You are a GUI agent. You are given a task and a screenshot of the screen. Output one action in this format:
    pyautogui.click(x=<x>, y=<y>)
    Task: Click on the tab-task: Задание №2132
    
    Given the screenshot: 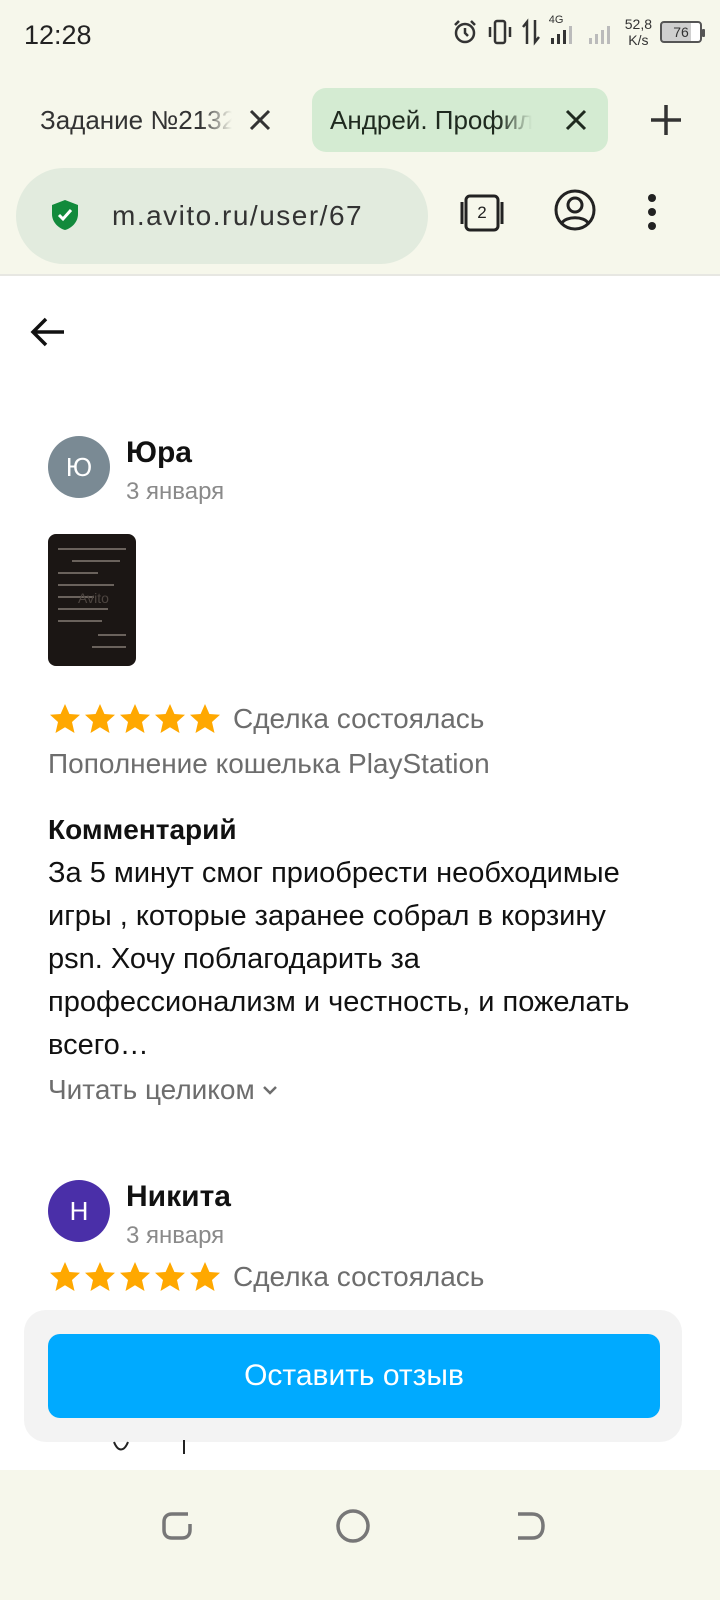 What is the action you would take?
    pyautogui.click(x=157, y=120)
    